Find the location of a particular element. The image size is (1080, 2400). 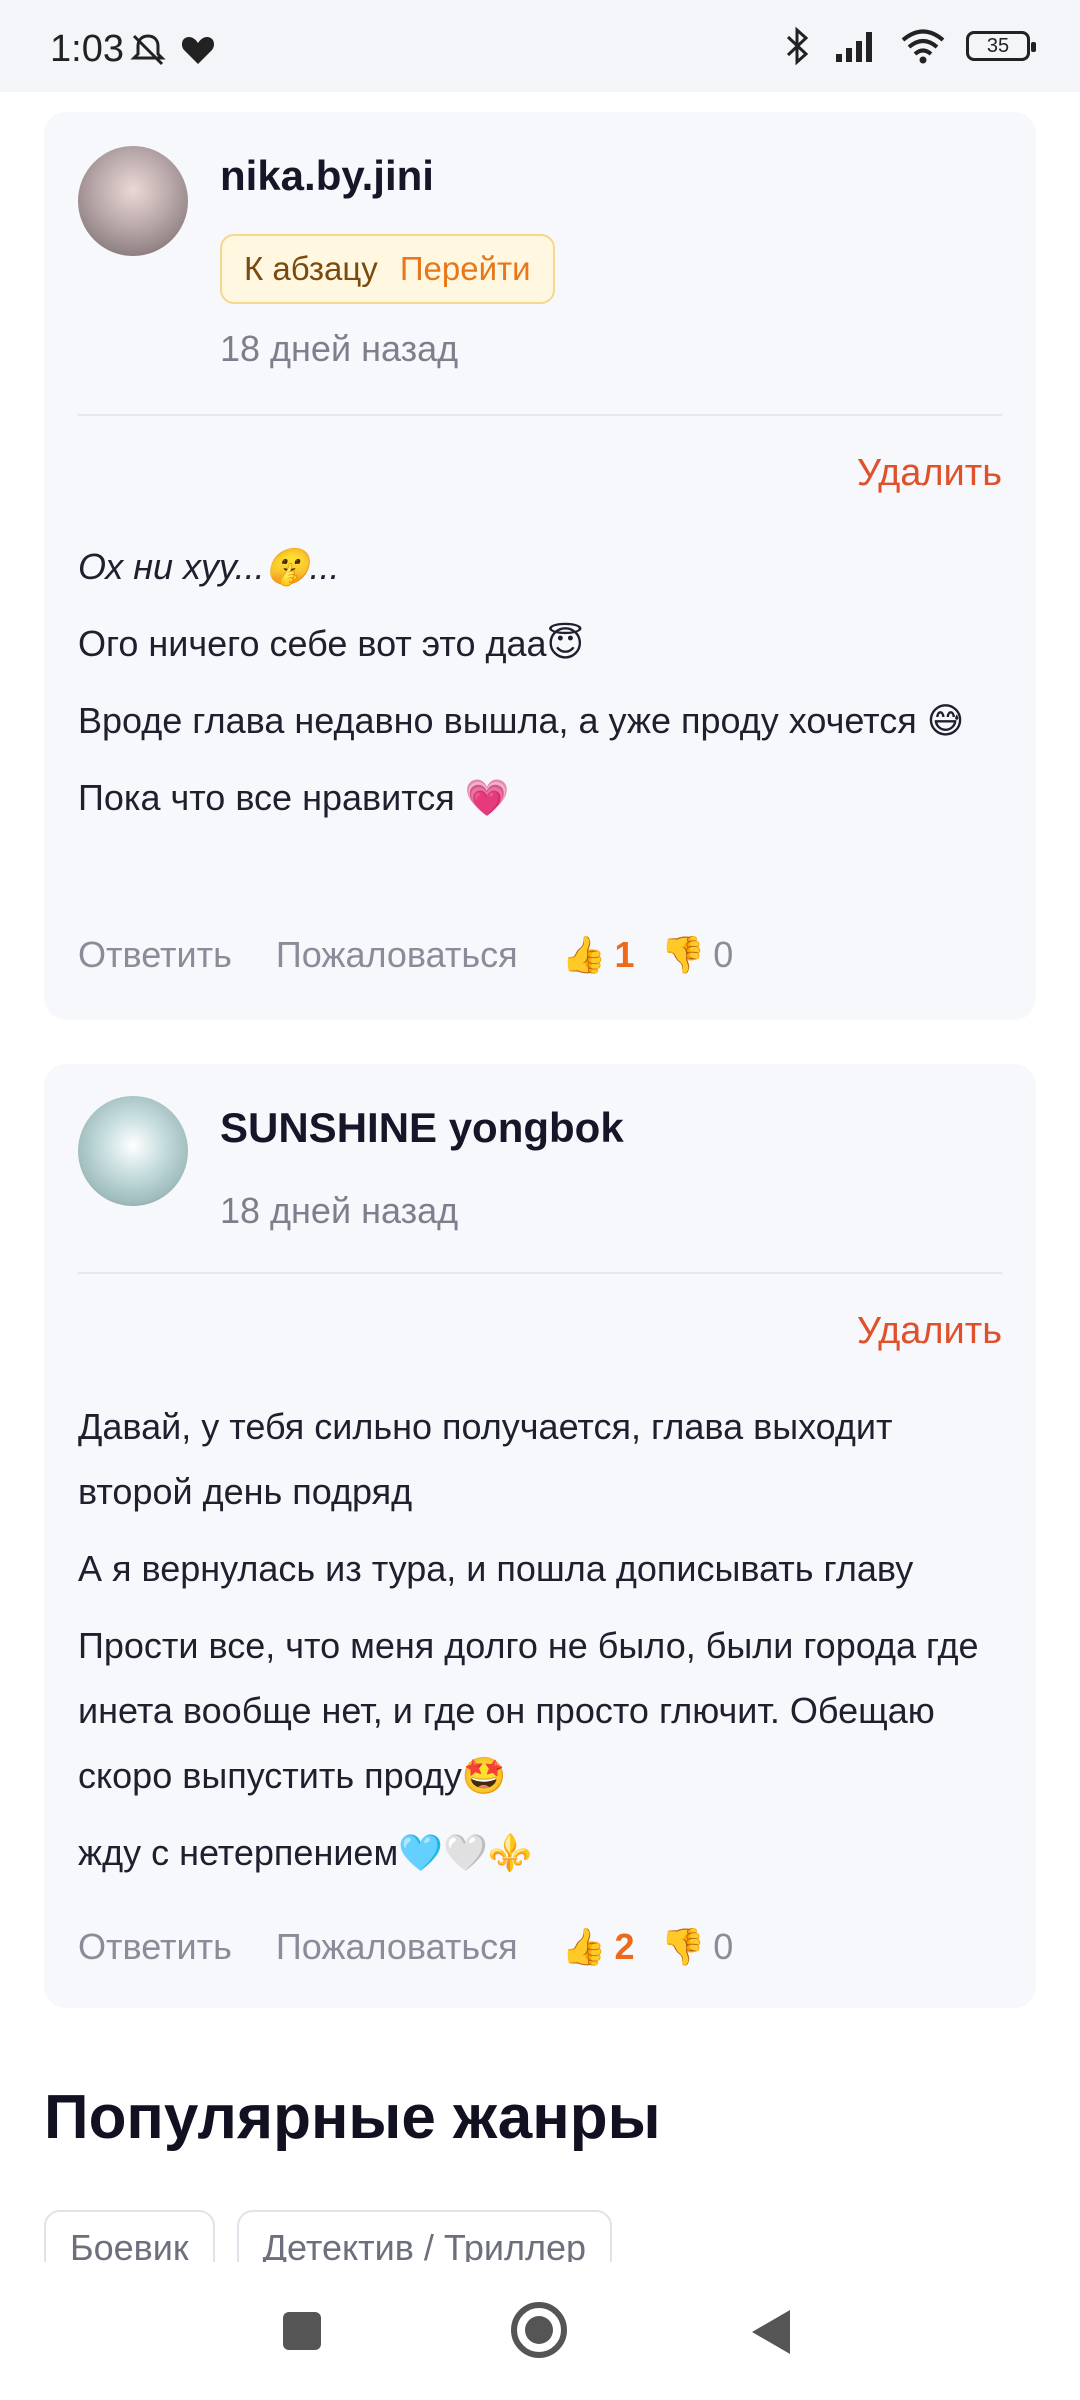

status-time: 1:03 is located at coordinates (87, 49).